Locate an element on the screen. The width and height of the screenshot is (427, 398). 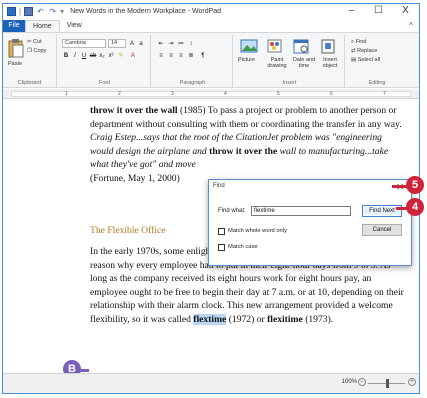
insert-group-label: Insert is located at coordinates (289, 83).